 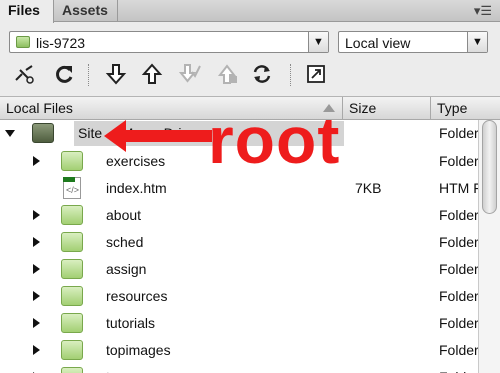 What do you see at coordinates (387, 108) in the screenshot?
I see `column-size: Size` at bounding box center [387, 108].